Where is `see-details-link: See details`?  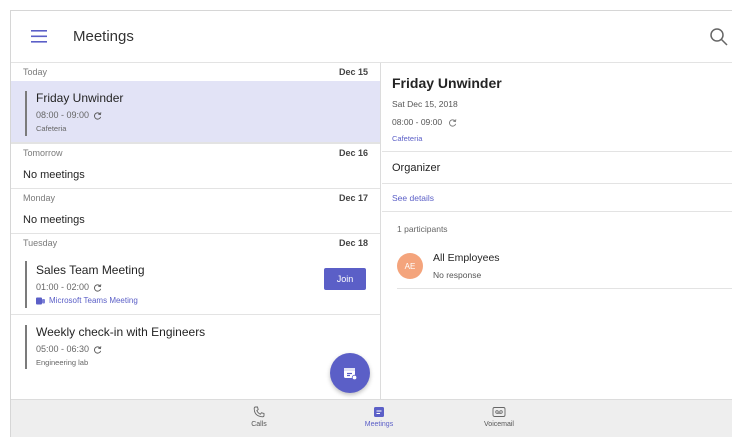 see-details-link: See details is located at coordinates (557, 198).